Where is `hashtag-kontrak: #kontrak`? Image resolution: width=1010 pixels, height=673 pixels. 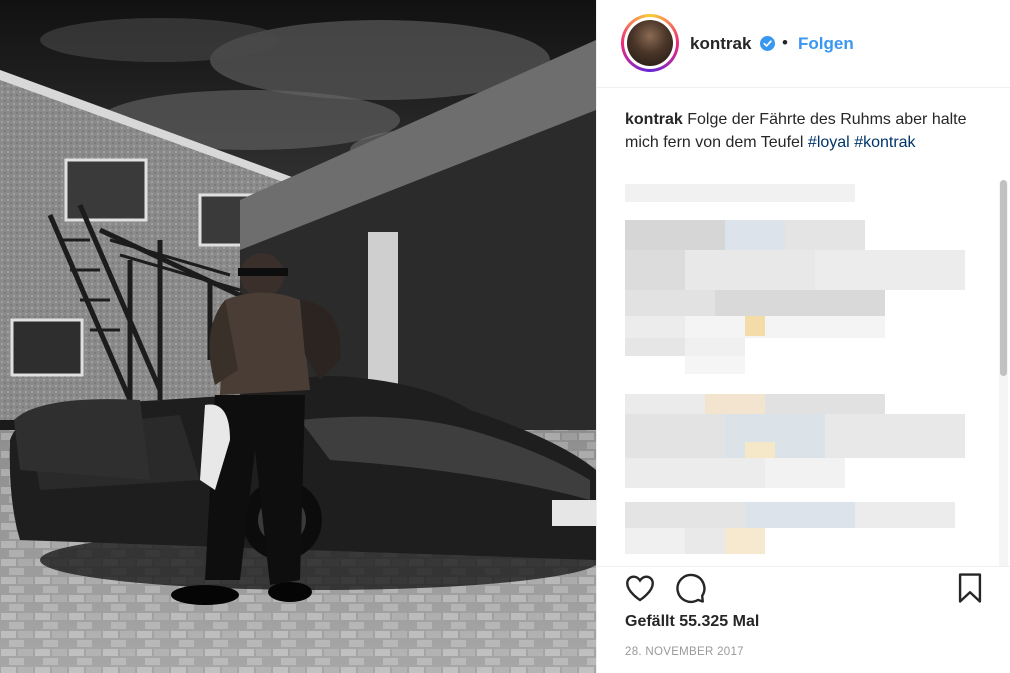 hashtag-kontrak: #kontrak is located at coordinates (884, 142).